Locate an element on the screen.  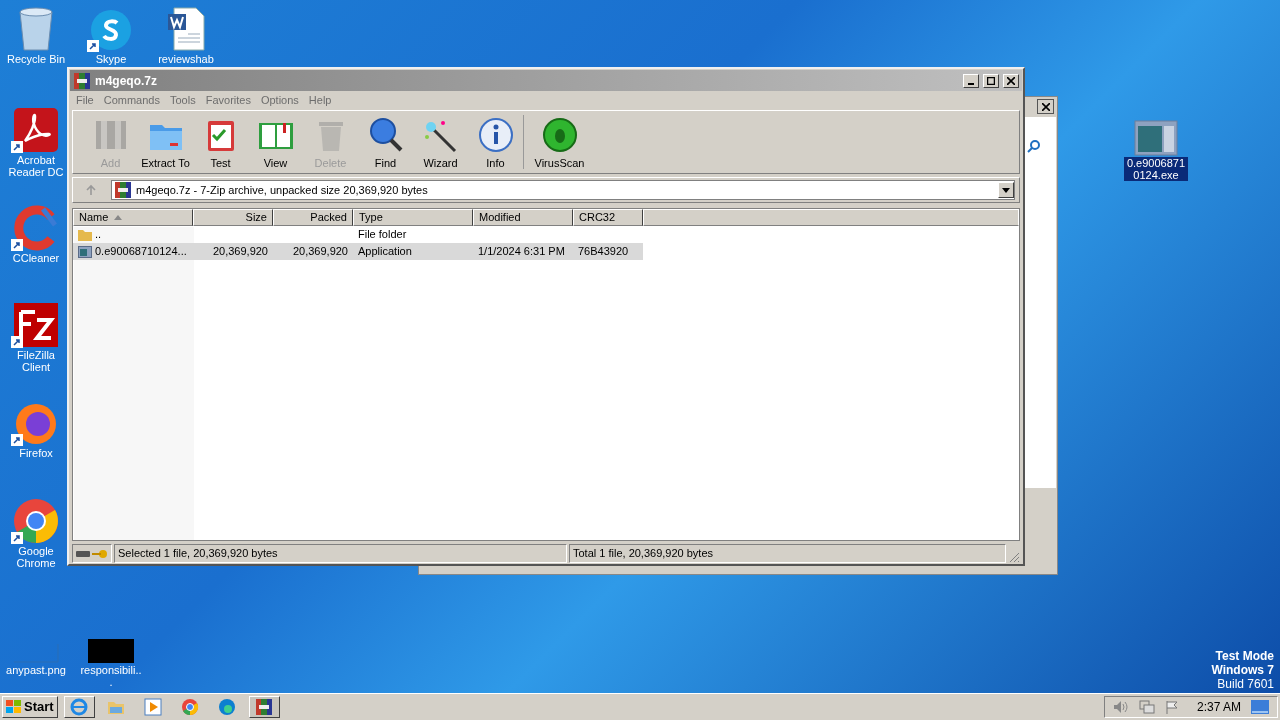
toolbar-button: View is located at coordinates (275, 143).